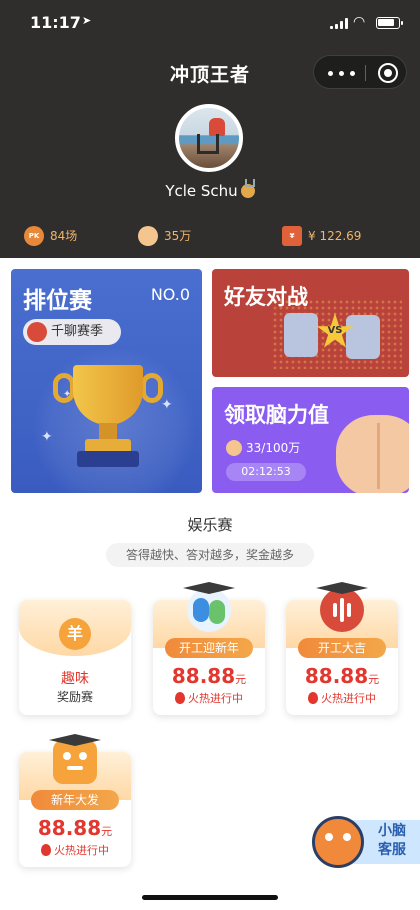 This screenshot has width=420, height=910. I want to click on status-bar: 11:17 ➤ ◠, so click(210, 22).